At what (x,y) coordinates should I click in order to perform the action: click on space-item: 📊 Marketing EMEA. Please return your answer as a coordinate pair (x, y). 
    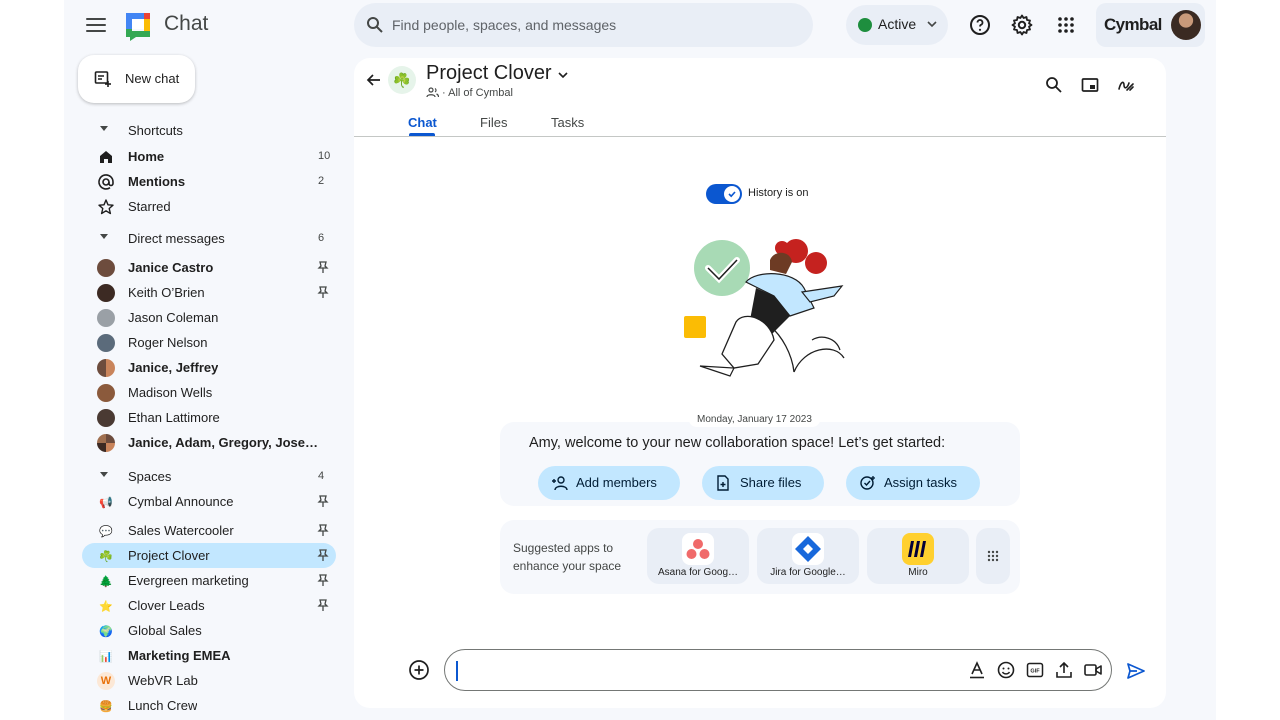
    Looking at the image, I should click on (209, 655).